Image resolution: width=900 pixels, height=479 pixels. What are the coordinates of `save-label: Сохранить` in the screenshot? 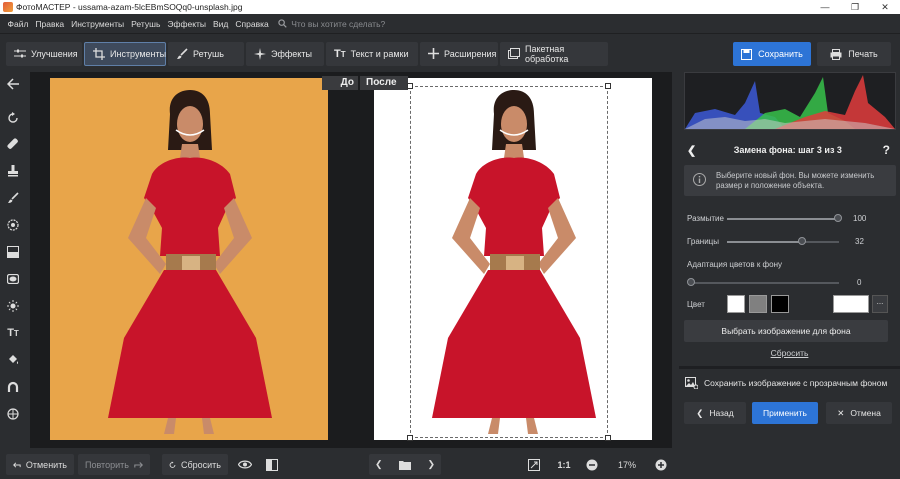 It's located at (780, 54).